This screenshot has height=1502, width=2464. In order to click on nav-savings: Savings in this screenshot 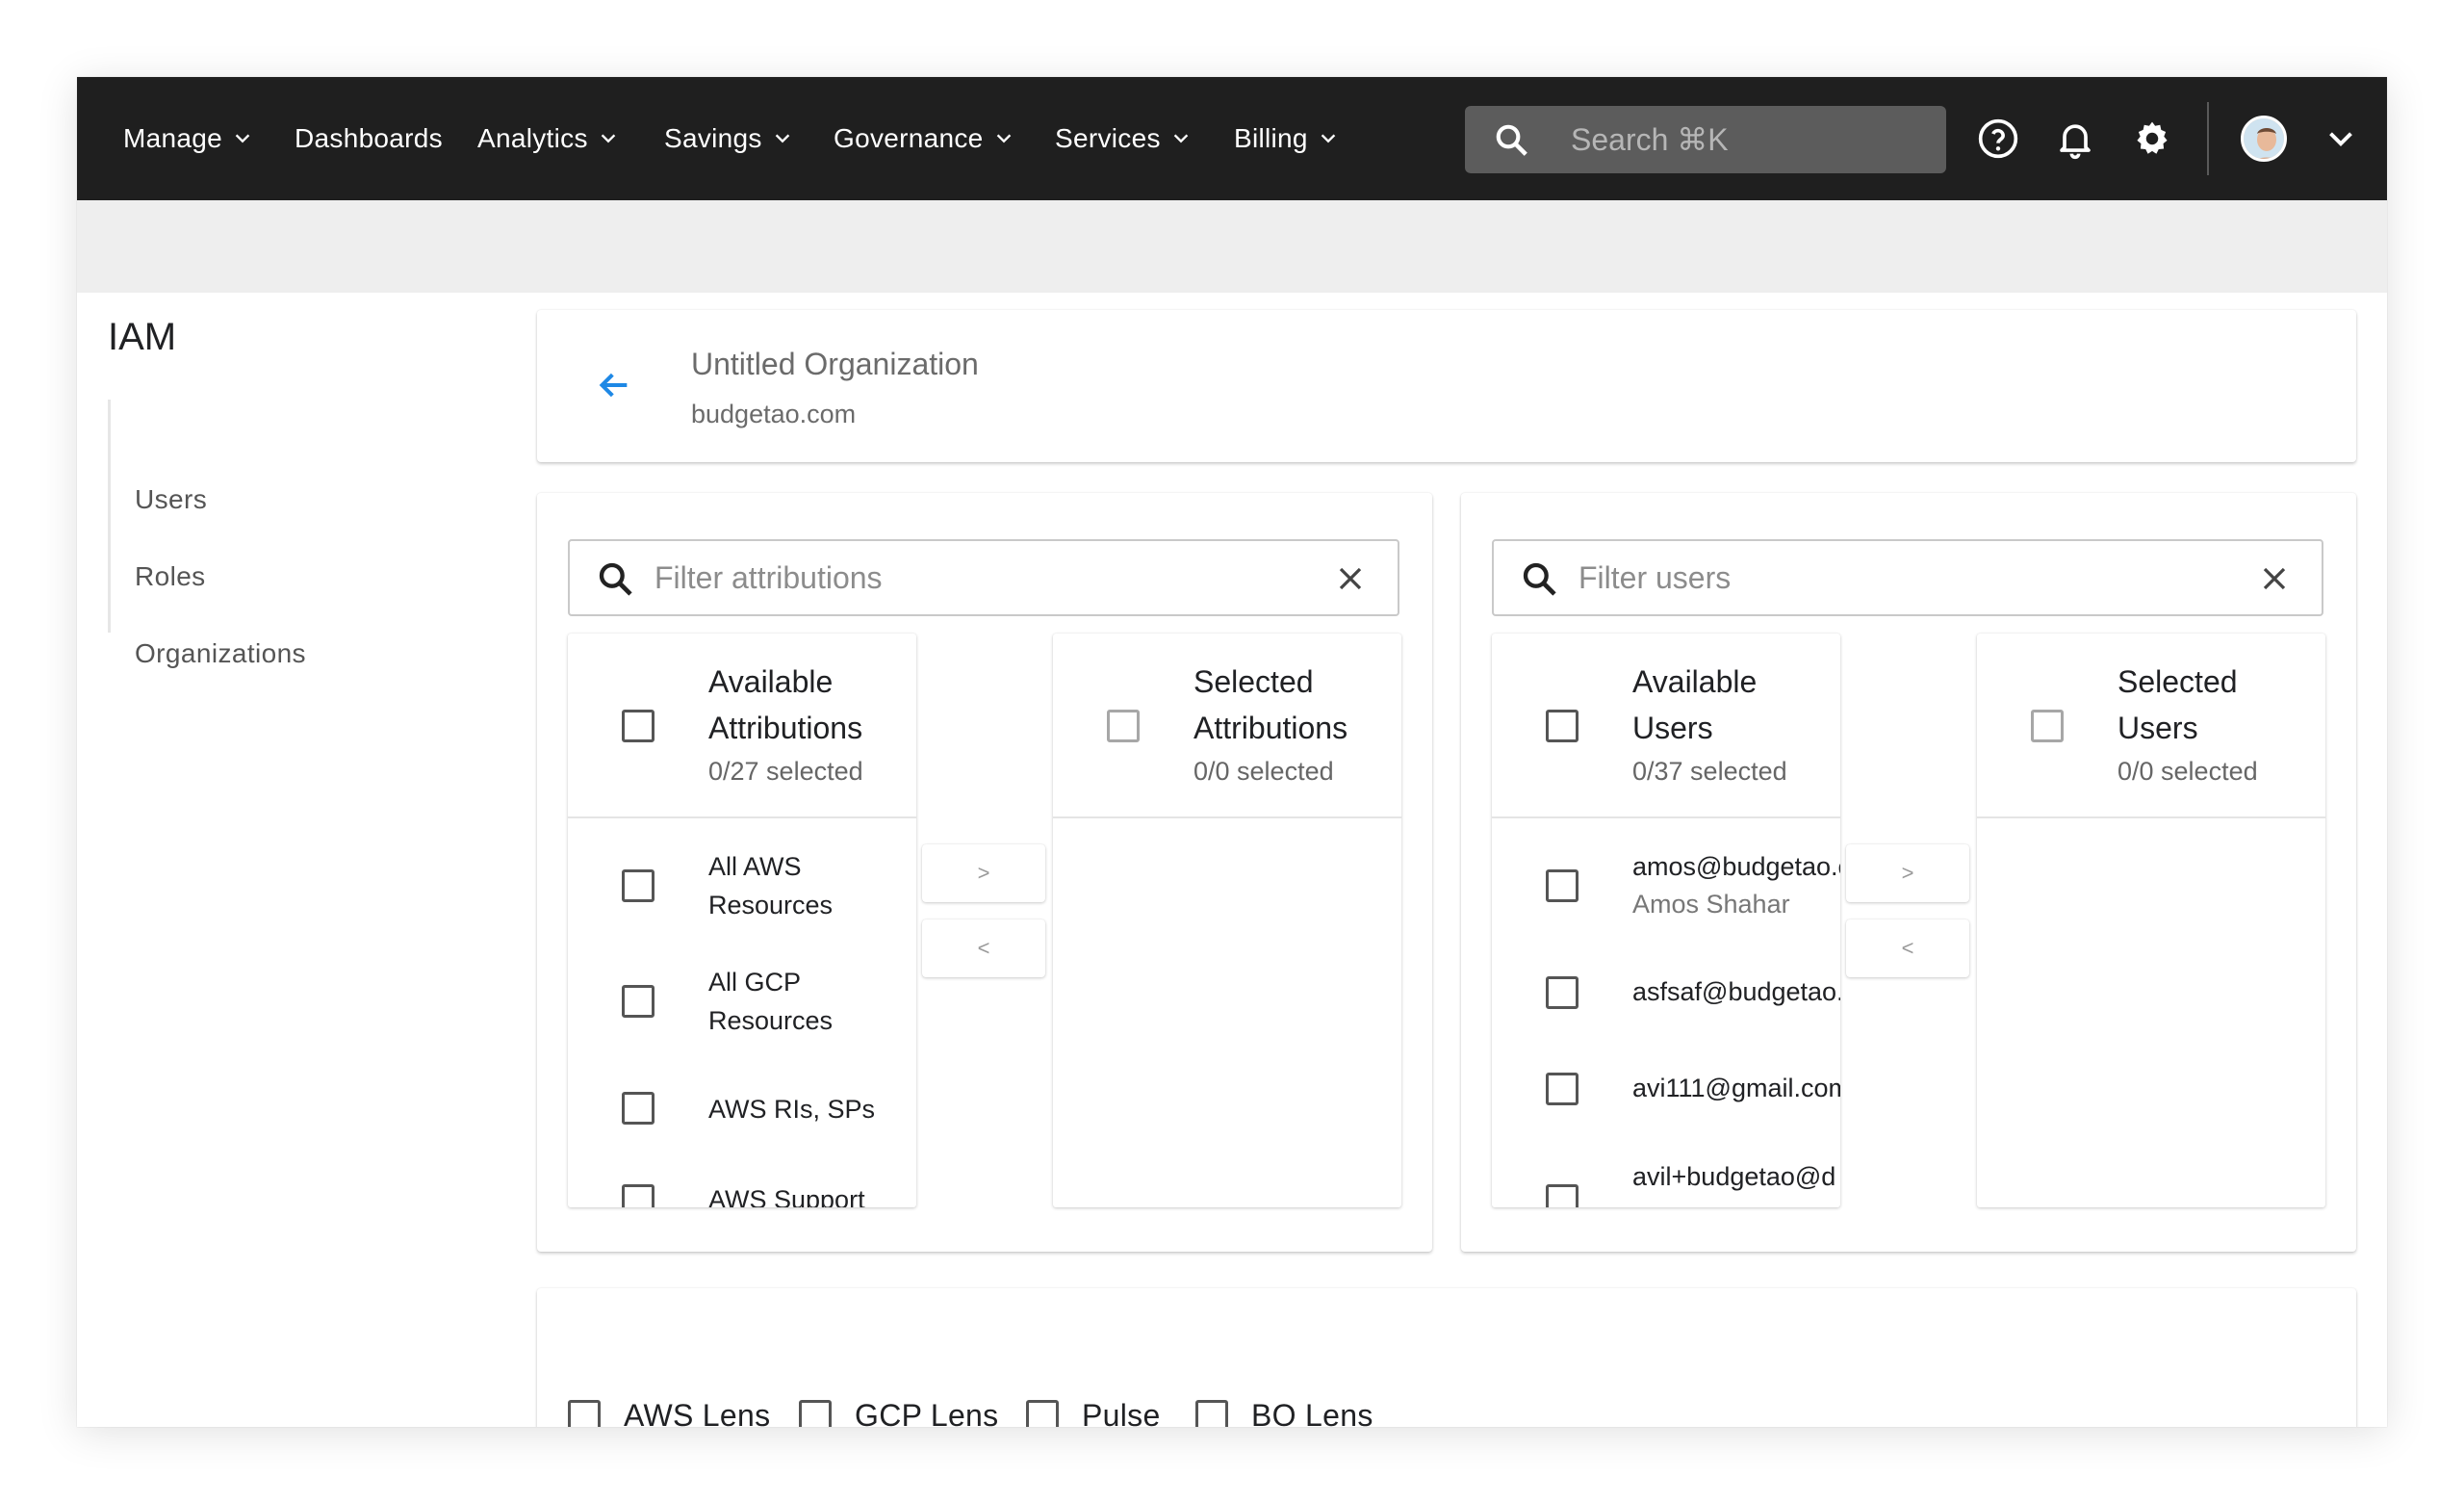, I will do `click(728, 138)`.